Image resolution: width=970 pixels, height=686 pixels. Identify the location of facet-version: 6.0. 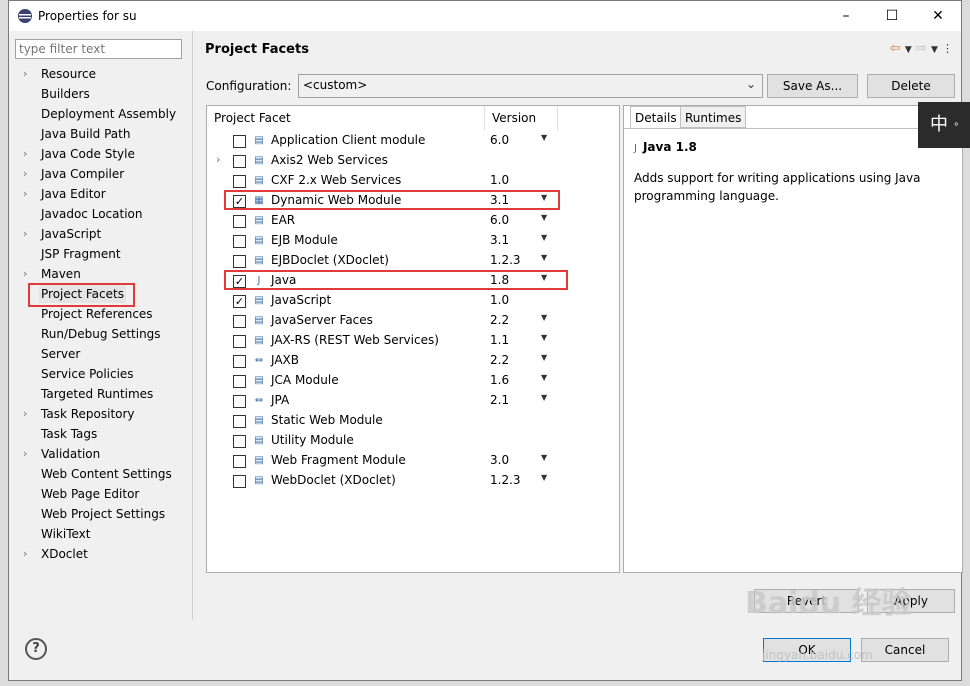
(499, 220).